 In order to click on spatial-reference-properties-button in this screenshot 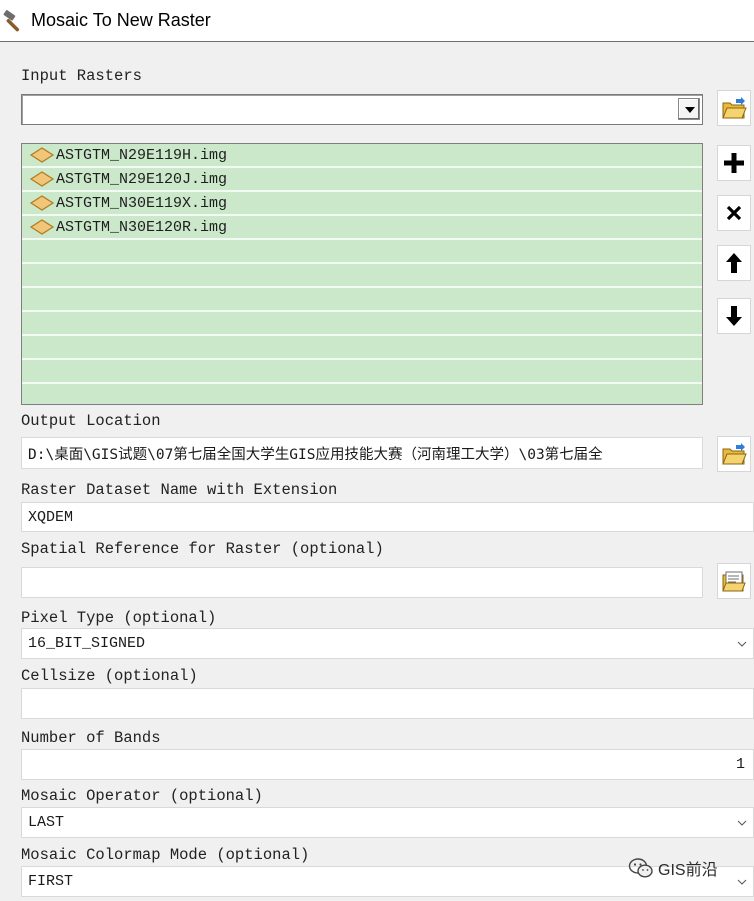, I will do `click(734, 581)`.